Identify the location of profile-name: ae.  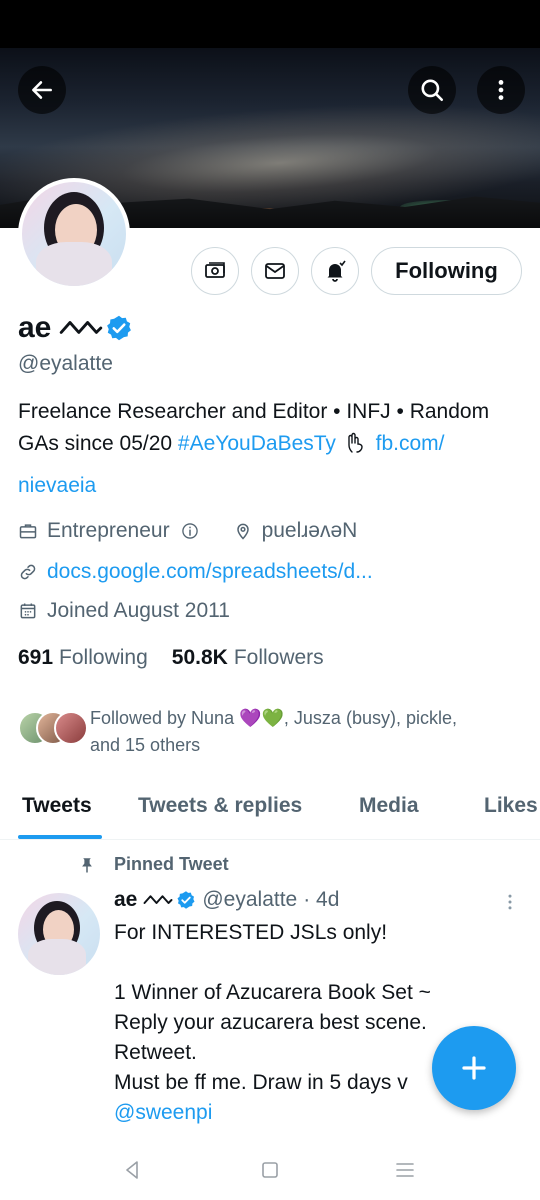
(35, 327).